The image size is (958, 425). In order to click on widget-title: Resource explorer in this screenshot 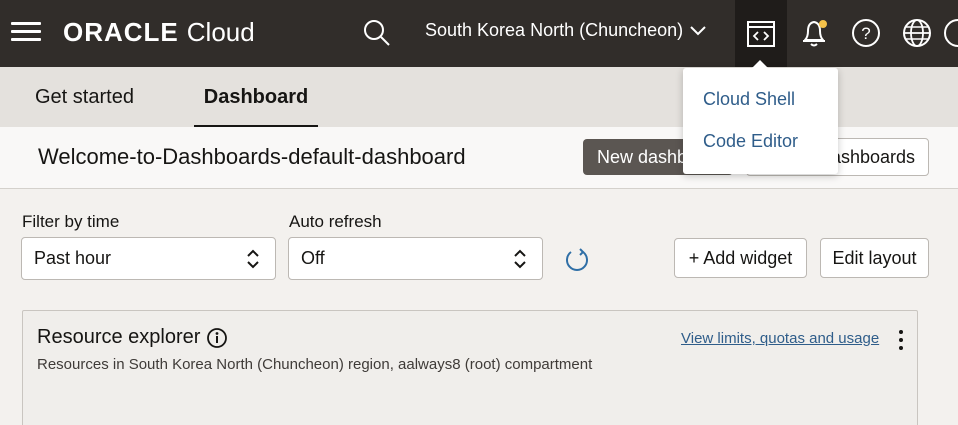, I will do `click(132, 337)`.